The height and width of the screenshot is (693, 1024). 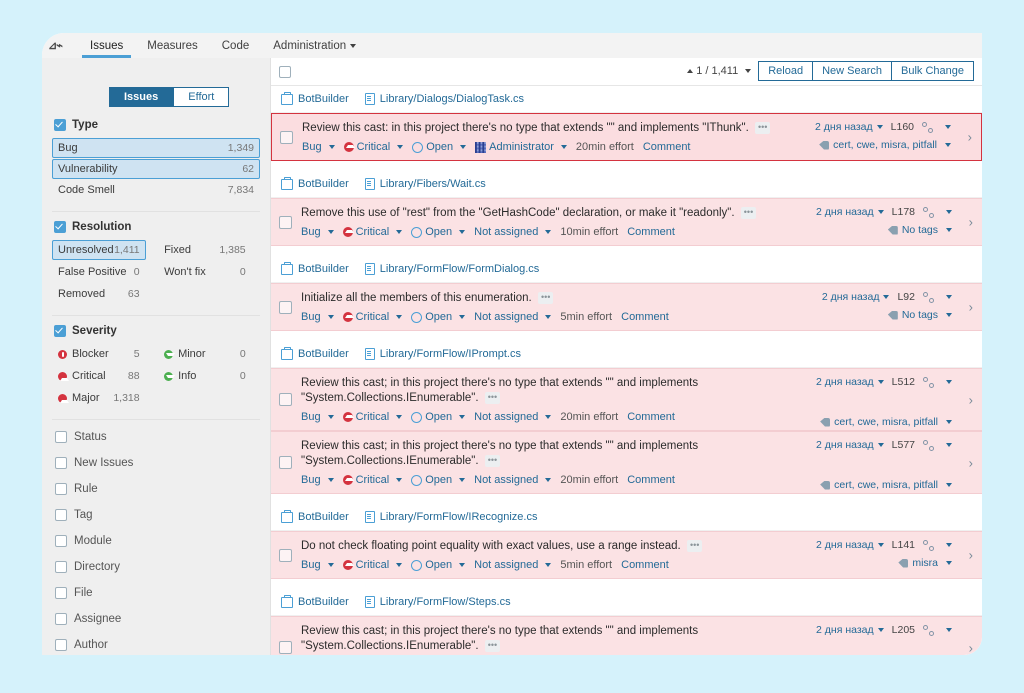 What do you see at coordinates (99, 398) in the screenshot?
I see `facet-item-major: Major 1,318` at bounding box center [99, 398].